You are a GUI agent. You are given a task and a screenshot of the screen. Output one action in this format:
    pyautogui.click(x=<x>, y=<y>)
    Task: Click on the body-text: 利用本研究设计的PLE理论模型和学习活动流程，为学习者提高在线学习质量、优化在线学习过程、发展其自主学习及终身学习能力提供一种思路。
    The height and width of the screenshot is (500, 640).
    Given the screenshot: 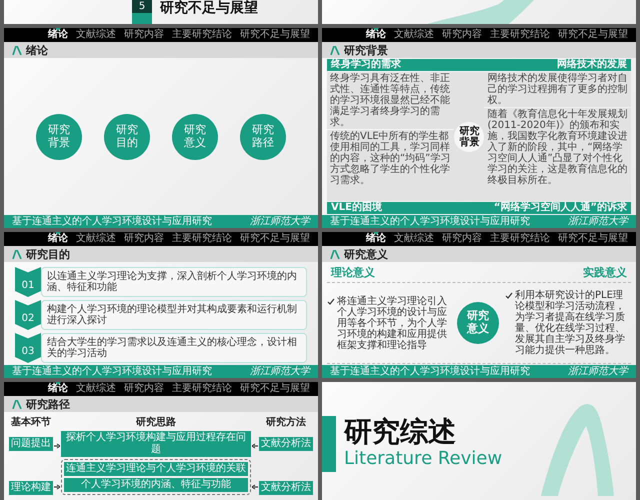 What is the action you would take?
    pyautogui.click(x=570, y=323)
    